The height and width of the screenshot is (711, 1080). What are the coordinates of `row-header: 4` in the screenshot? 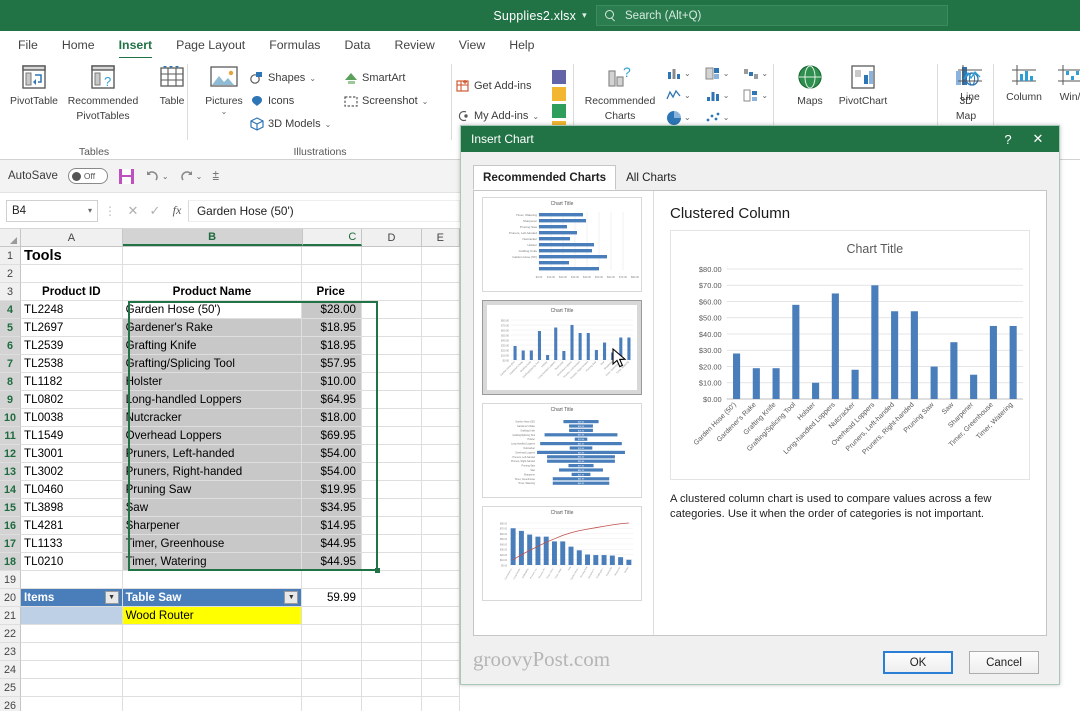 It's located at (11, 310).